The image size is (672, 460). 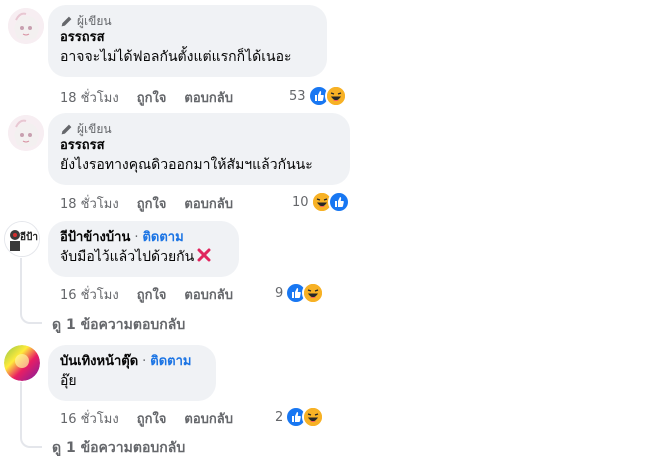 What do you see at coordinates (321, 202) in the screenshot?
I see `reaction-summary: 10` at bounding box center [321, 202].